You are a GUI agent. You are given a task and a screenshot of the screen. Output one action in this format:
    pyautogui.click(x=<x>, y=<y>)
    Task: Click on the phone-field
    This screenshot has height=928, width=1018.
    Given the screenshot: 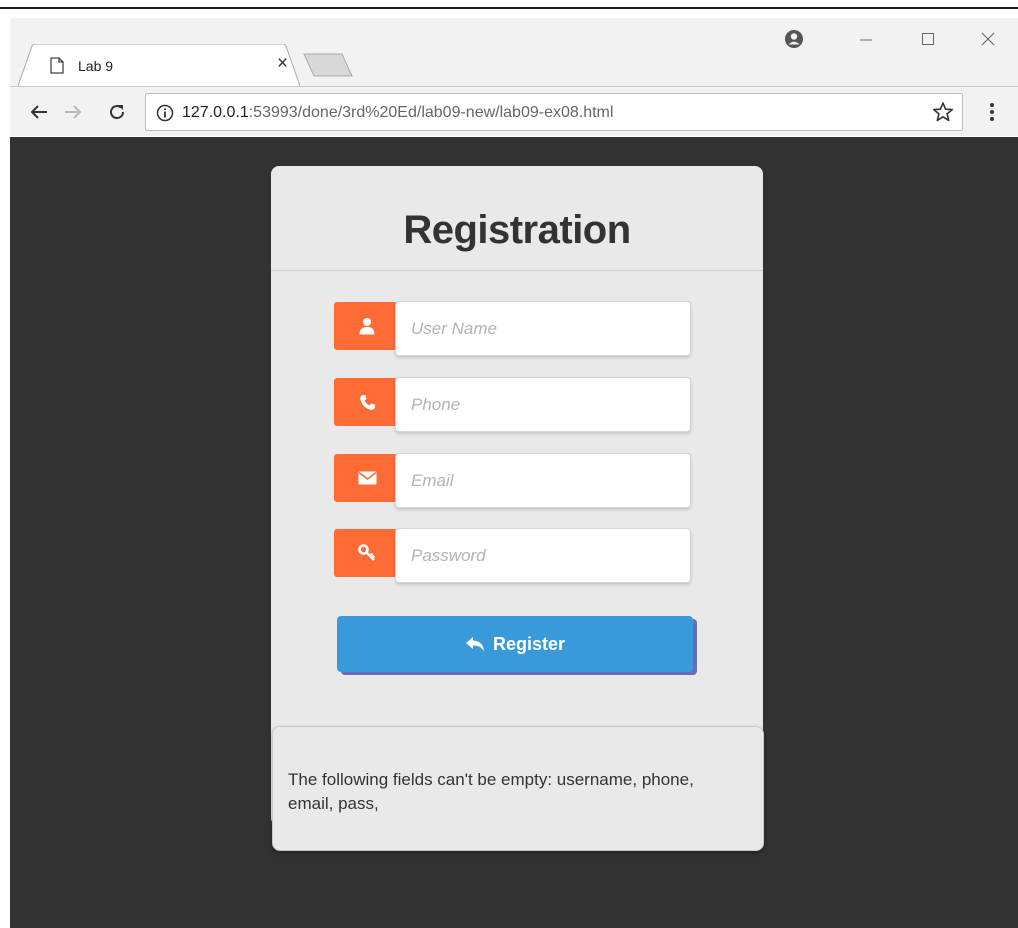 What is the action you would take?
    pyautogui.click(x=513, y=405)
    